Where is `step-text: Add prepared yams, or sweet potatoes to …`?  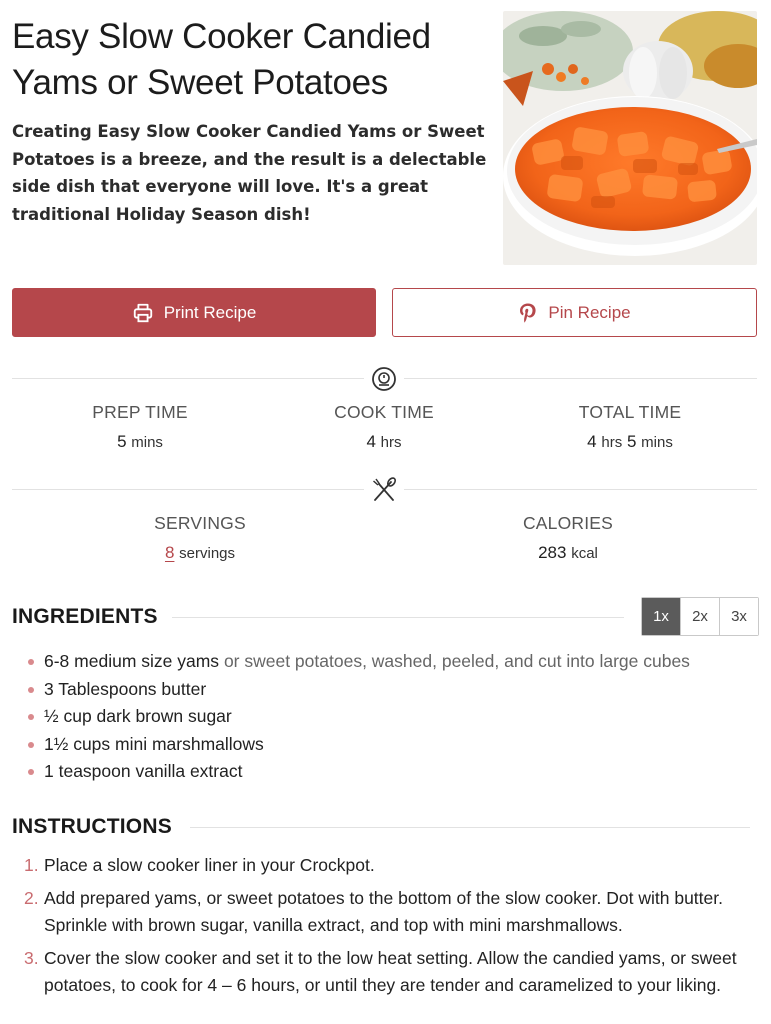
step-text: Add prepared yams, or sweet potatoes to … is located at coordinates (383, 911).